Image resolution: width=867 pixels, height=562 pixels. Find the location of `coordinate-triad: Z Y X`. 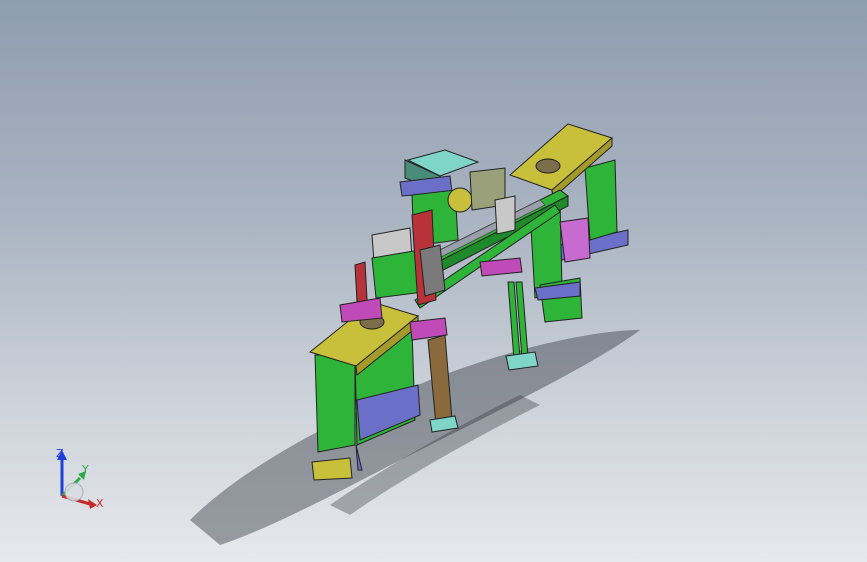

coordinate-triad: Z Y X is located at coordinates (79, 479).